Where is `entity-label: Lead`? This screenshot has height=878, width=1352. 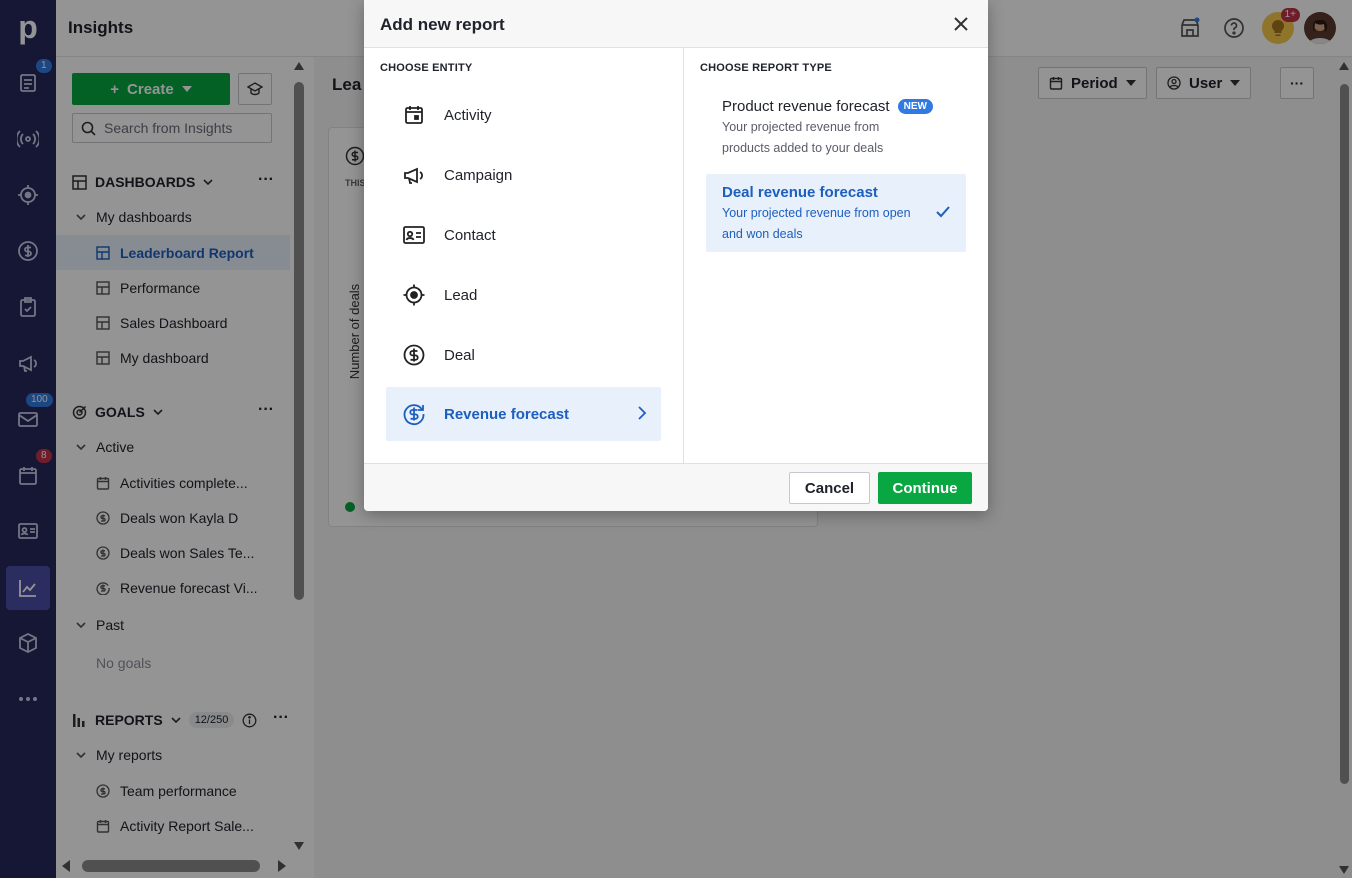
entity-label: Lead is located at coordinates (461, 295).